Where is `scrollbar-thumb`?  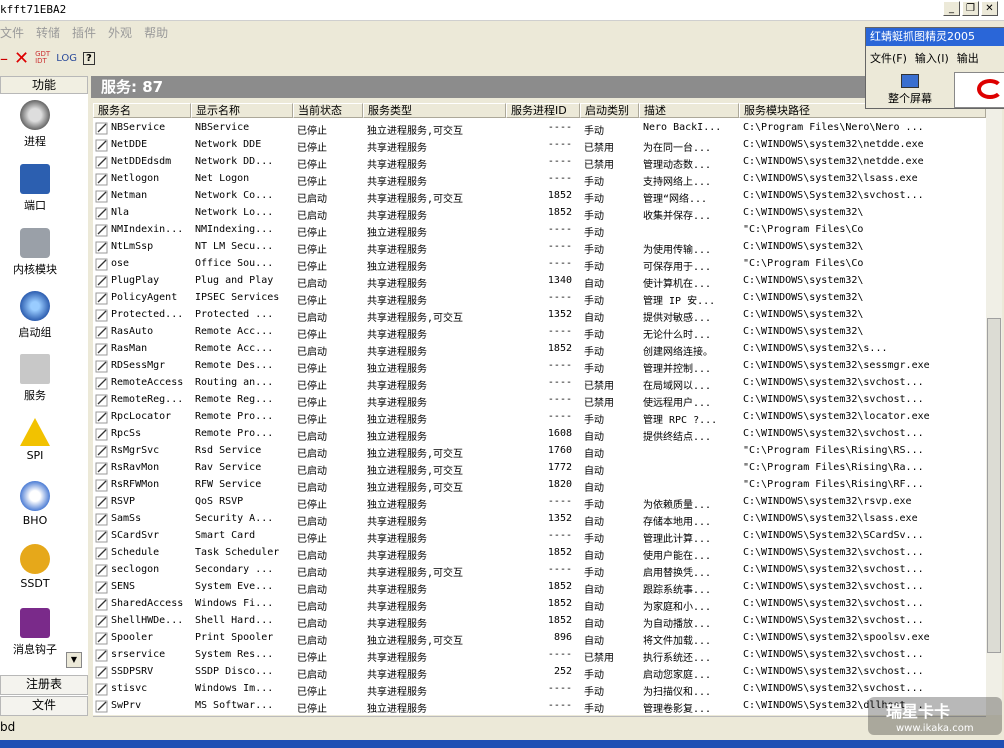
scrollbar-thumb is located at coordinates (994, 485).